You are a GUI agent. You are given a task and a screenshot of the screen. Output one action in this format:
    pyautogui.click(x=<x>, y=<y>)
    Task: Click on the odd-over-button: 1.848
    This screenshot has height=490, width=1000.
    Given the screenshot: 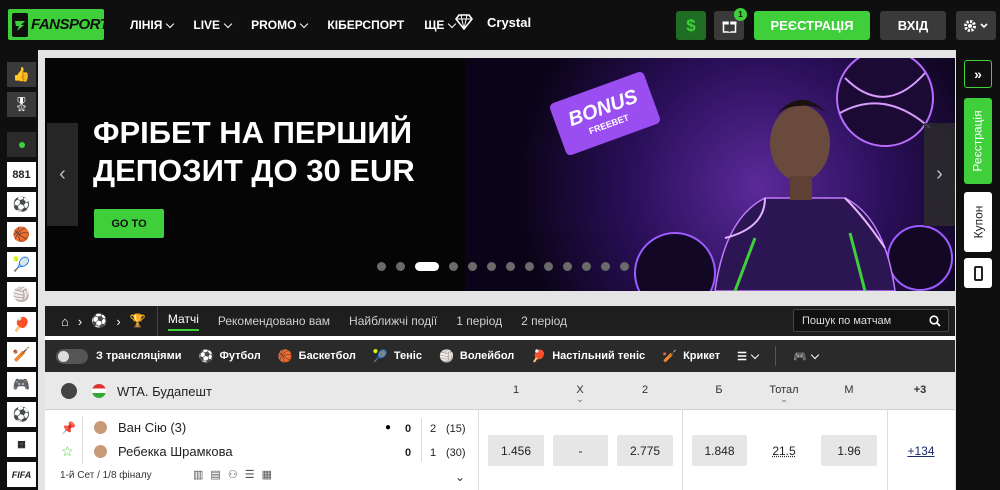 What is the action you would take?
    pyautogui.click(x=719, y=450)
    